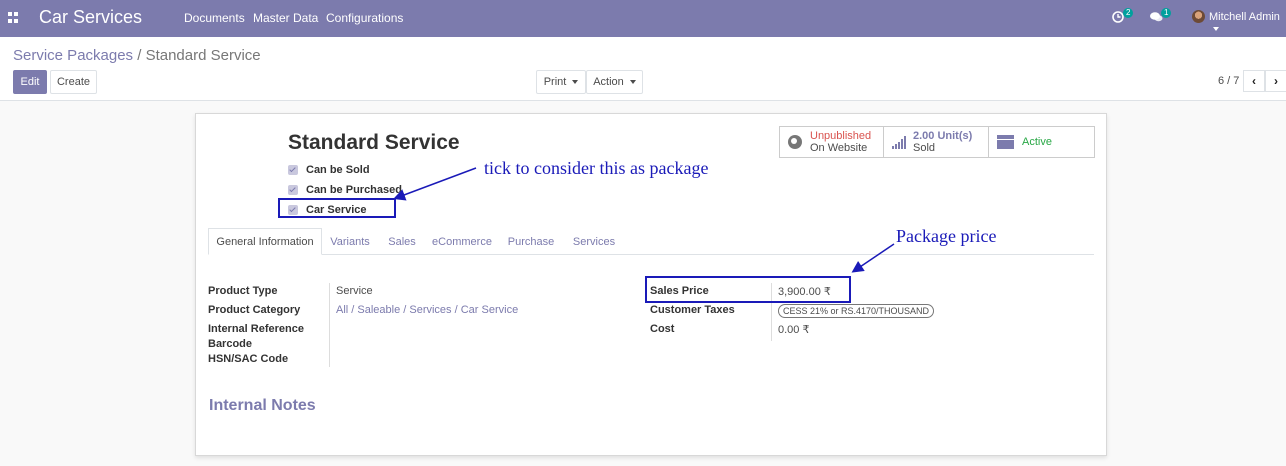 Image resolution: width=1286 pixels, height=466 pixels. Describe the element at coordinates (946, 236) in the screenshot. I see `package-price-annotation: Package price` at that location.